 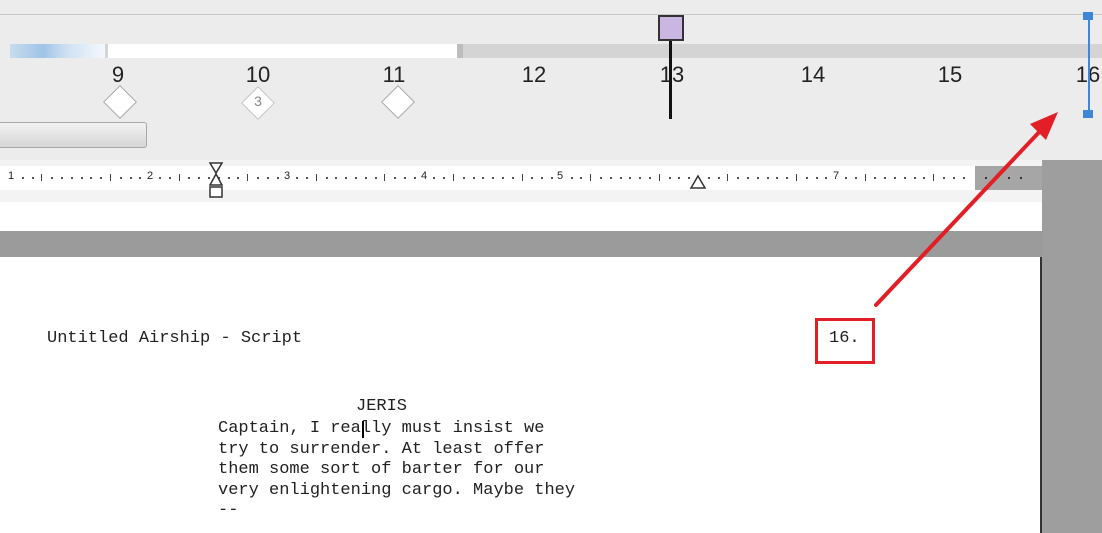 I want to click on ruler-number: 7, so click(x=836, y=176).